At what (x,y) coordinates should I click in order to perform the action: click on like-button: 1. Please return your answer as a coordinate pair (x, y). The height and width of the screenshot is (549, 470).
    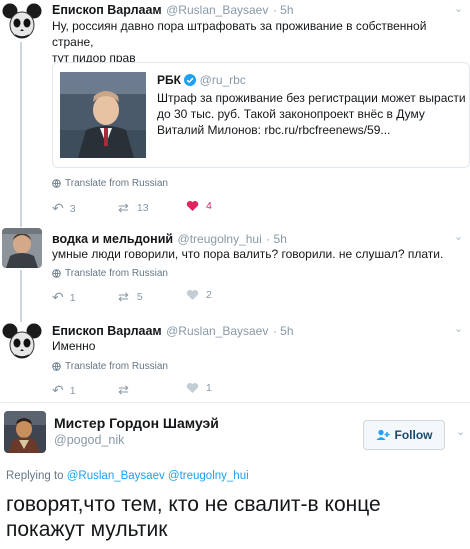
    Looking at the image, I should click on (199, 388).